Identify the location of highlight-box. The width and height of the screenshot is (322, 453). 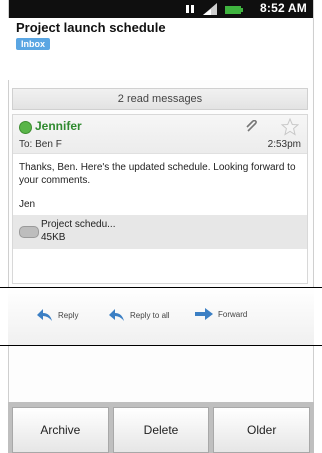
(161, 316).